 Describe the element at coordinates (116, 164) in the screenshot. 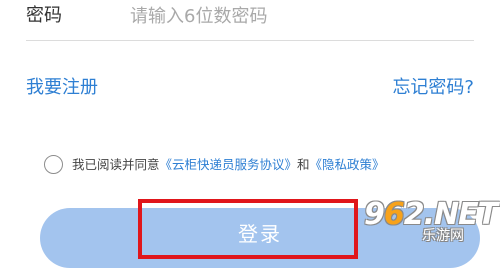

I see `agreement-prefix: 我已阅读并同意` at that location.